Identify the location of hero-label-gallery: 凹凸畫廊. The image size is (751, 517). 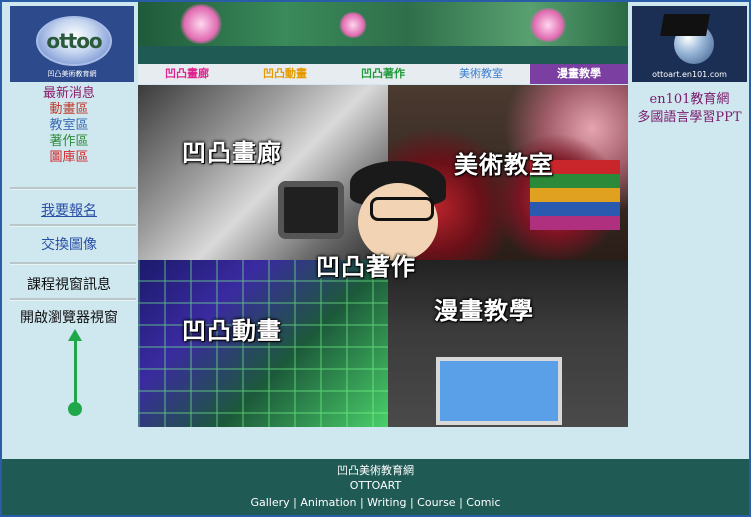
(232, 150).